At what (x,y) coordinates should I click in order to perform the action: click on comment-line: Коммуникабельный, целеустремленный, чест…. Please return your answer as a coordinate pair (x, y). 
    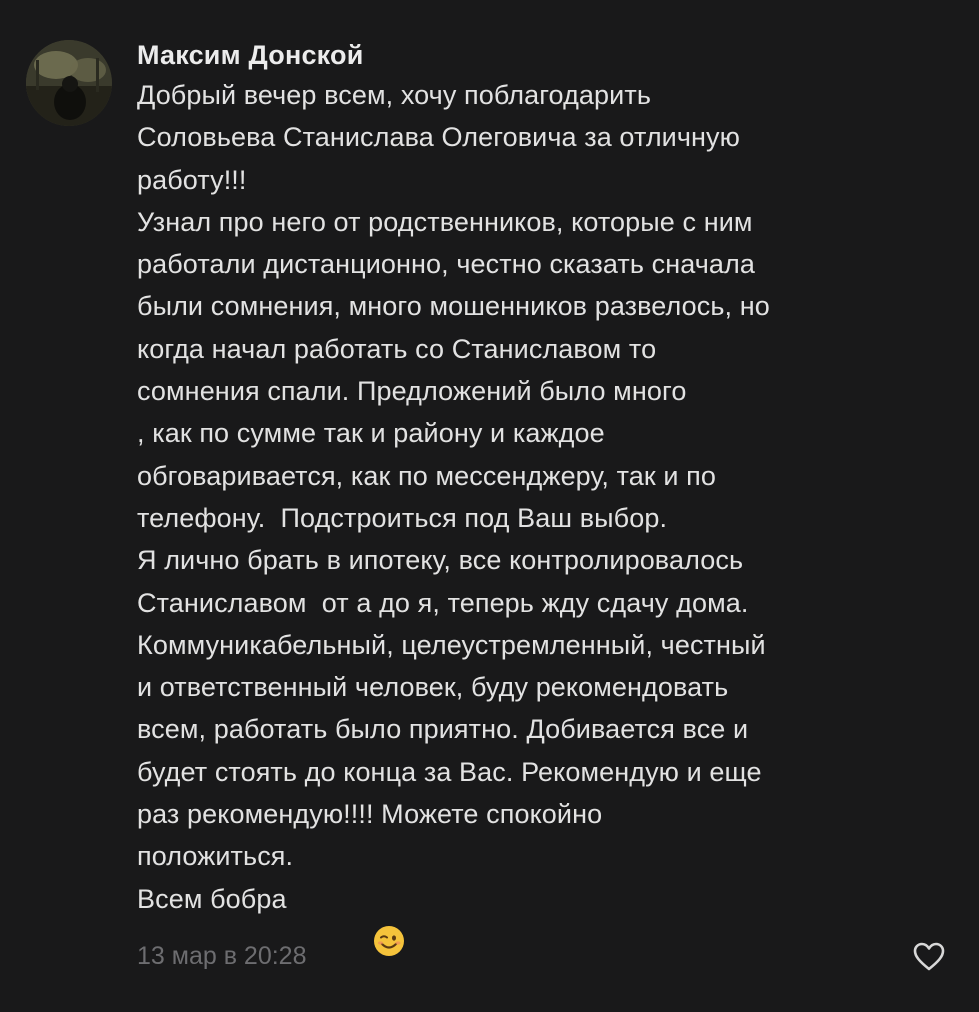
    Looking at the image, I should click on (451, 644).